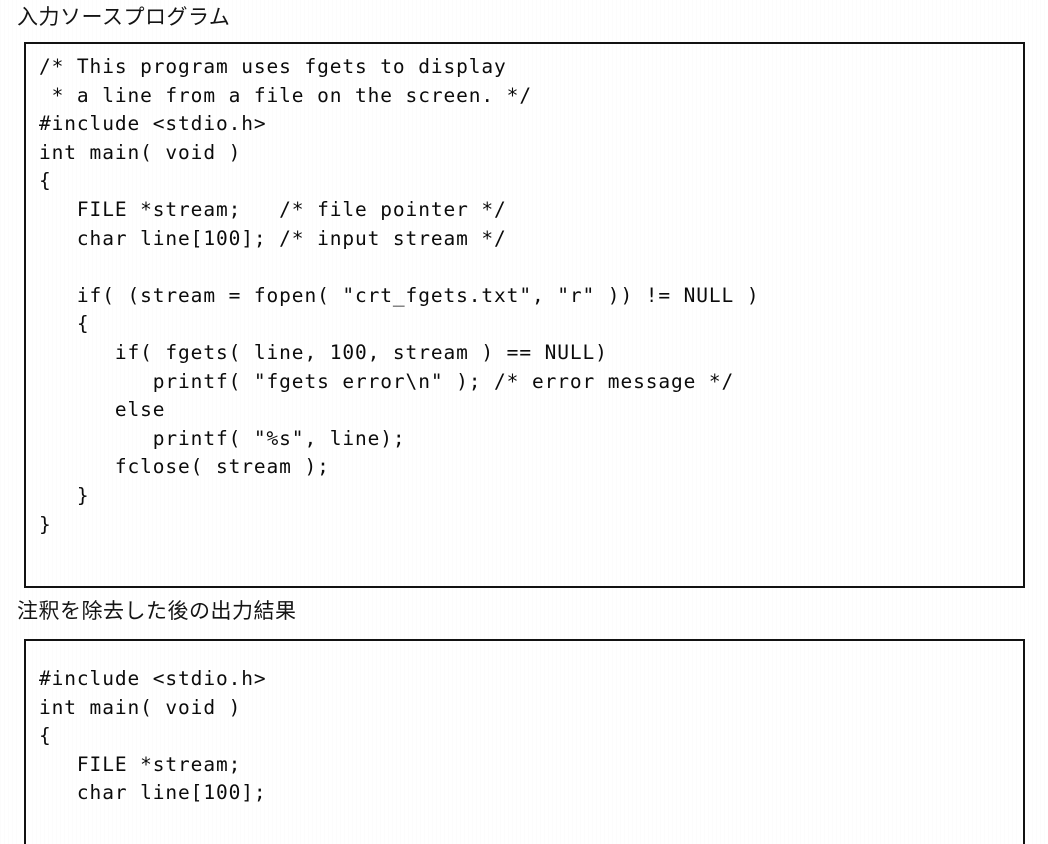 The height and width of the screenshot is (844, 1048). Describe the element at coordinates (273, 66) in the screenshot. I see `code-line: /* This program uses fgets to display` at that location.